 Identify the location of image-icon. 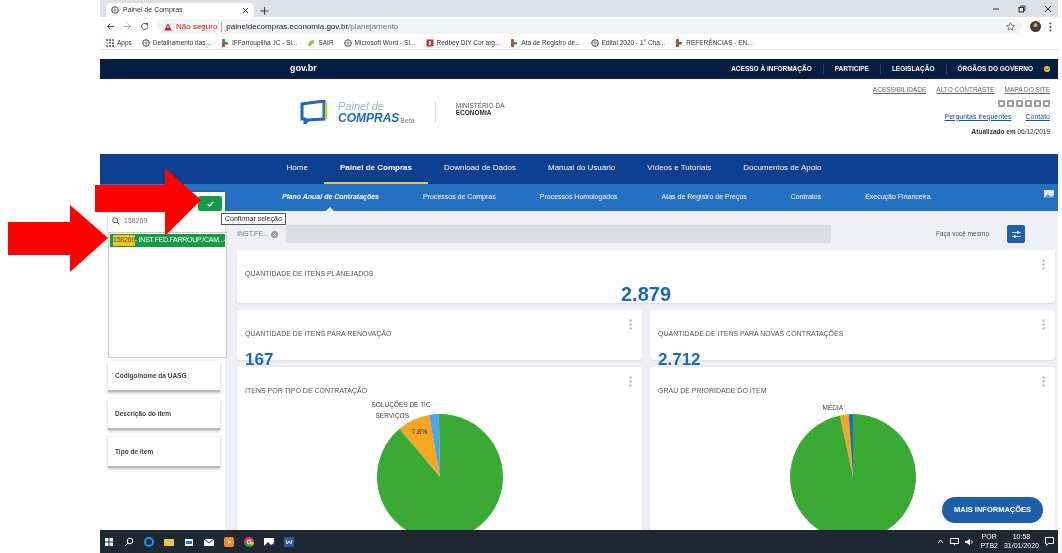
(1049, 194).